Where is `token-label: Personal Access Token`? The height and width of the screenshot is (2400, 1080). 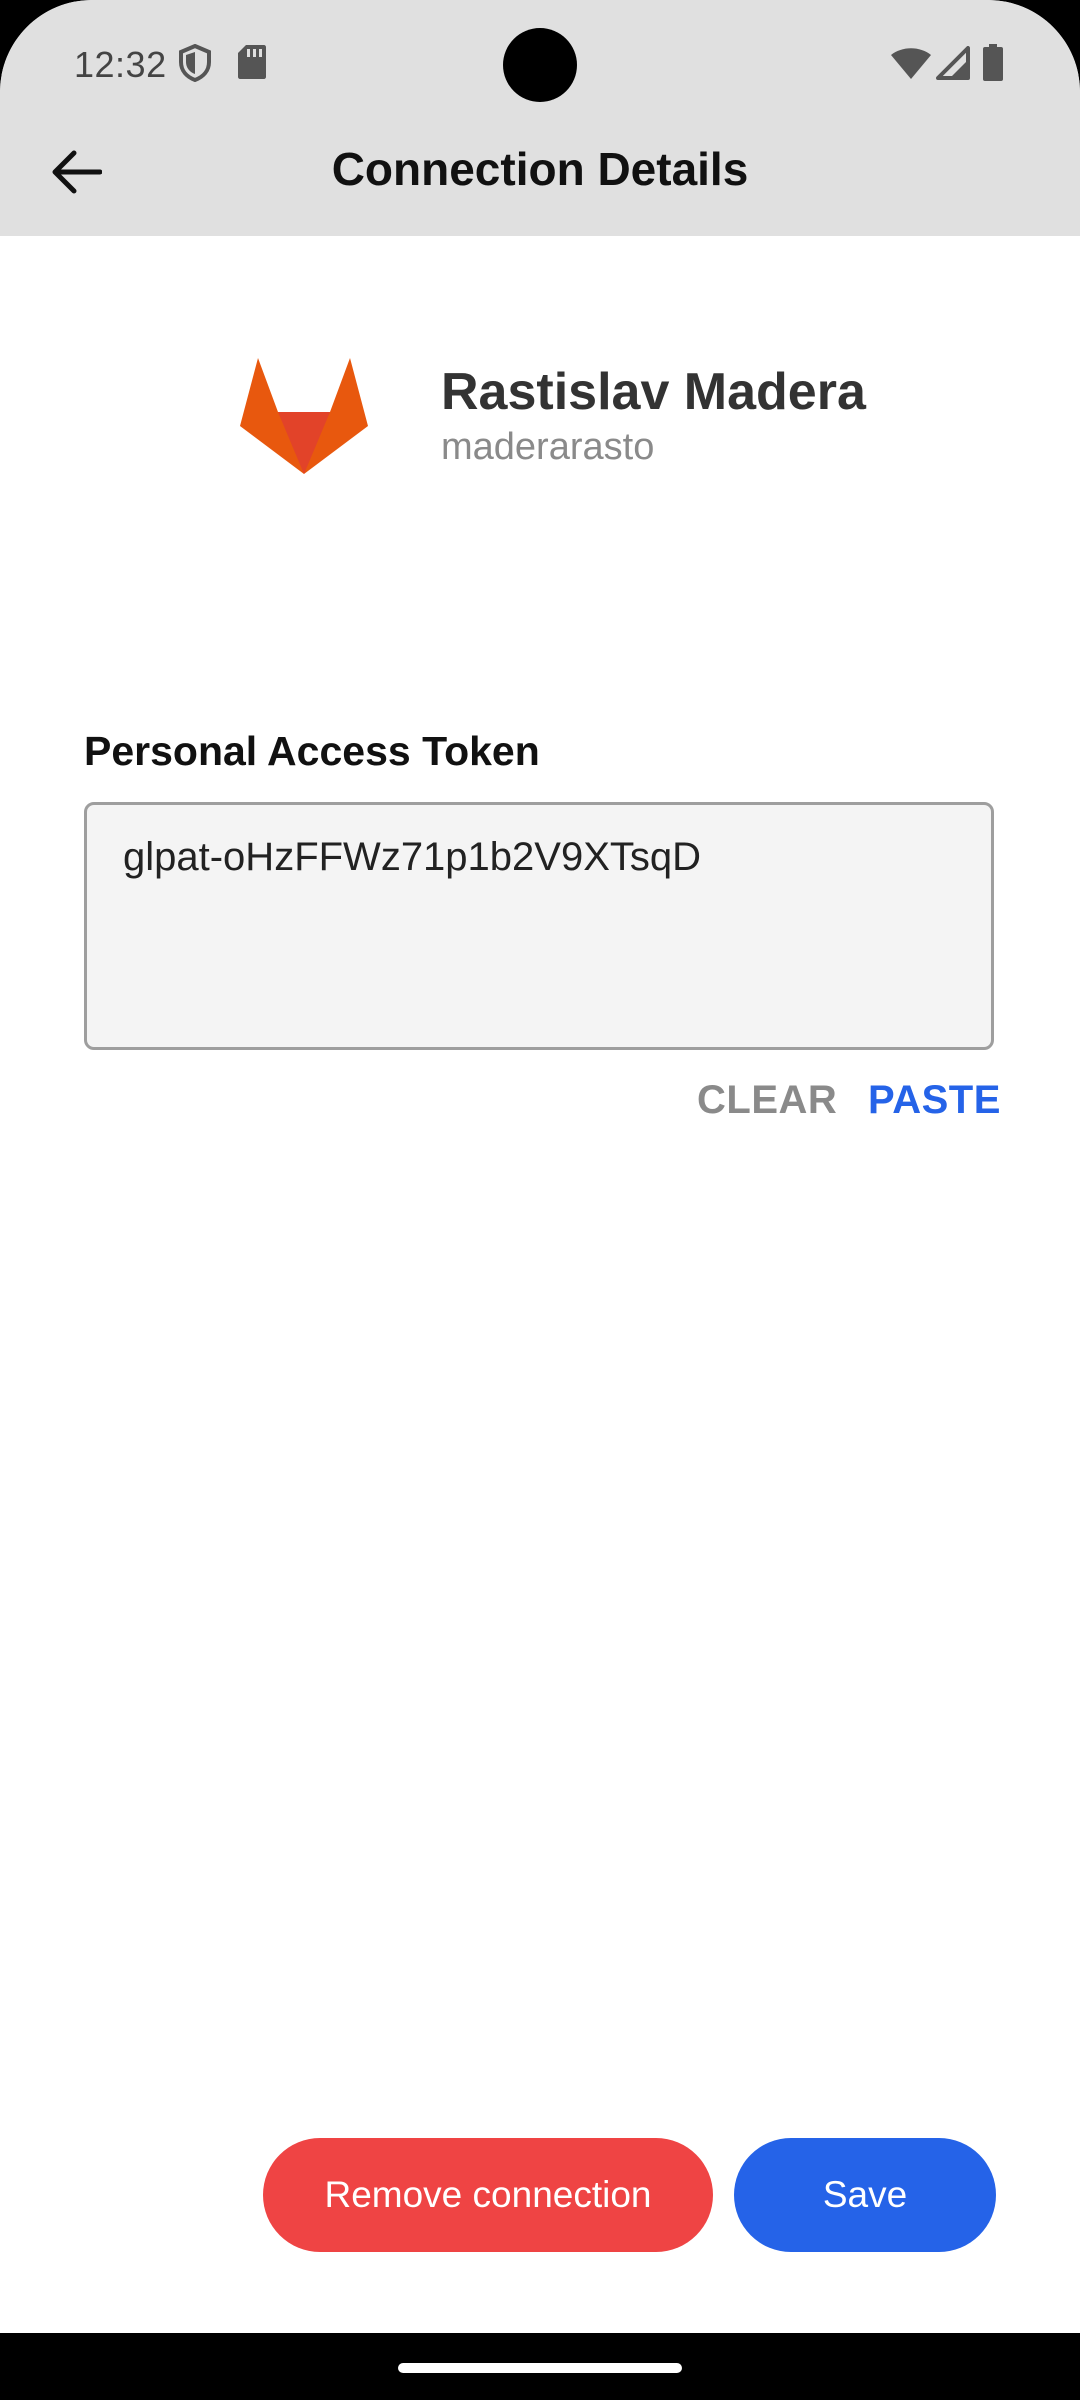 token-label: Personal Access Token is located at coordinates (312, 751).